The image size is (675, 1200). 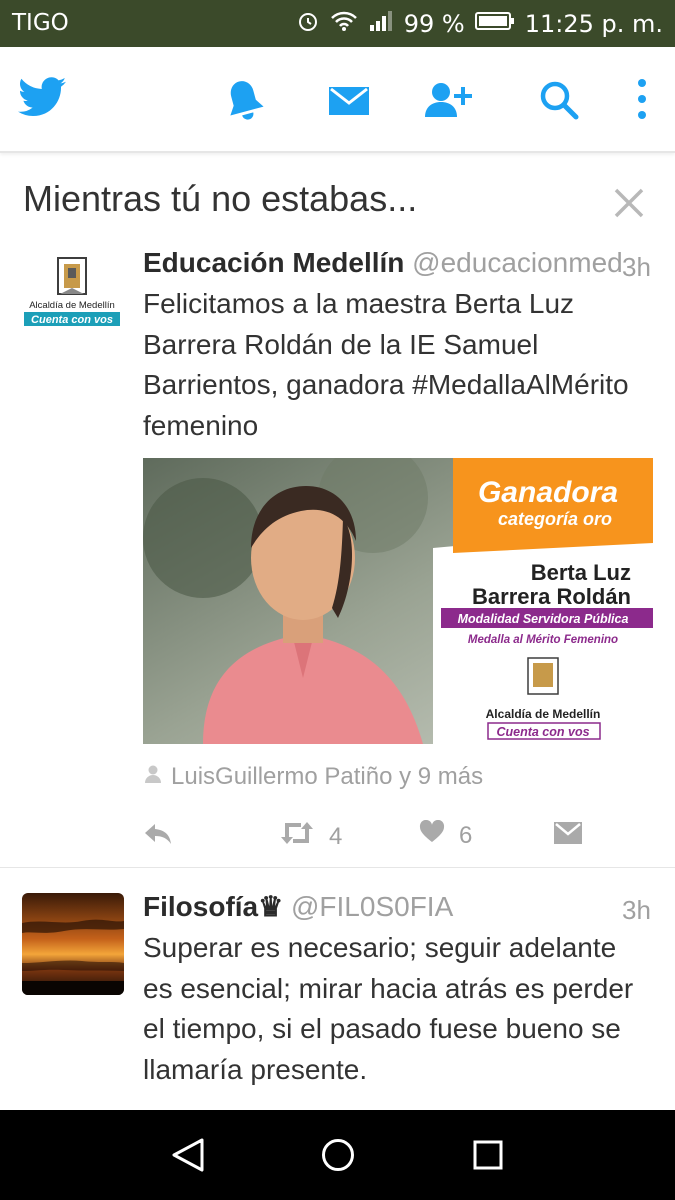 I want to click on like-count: 6, so click(x=466, y=835).